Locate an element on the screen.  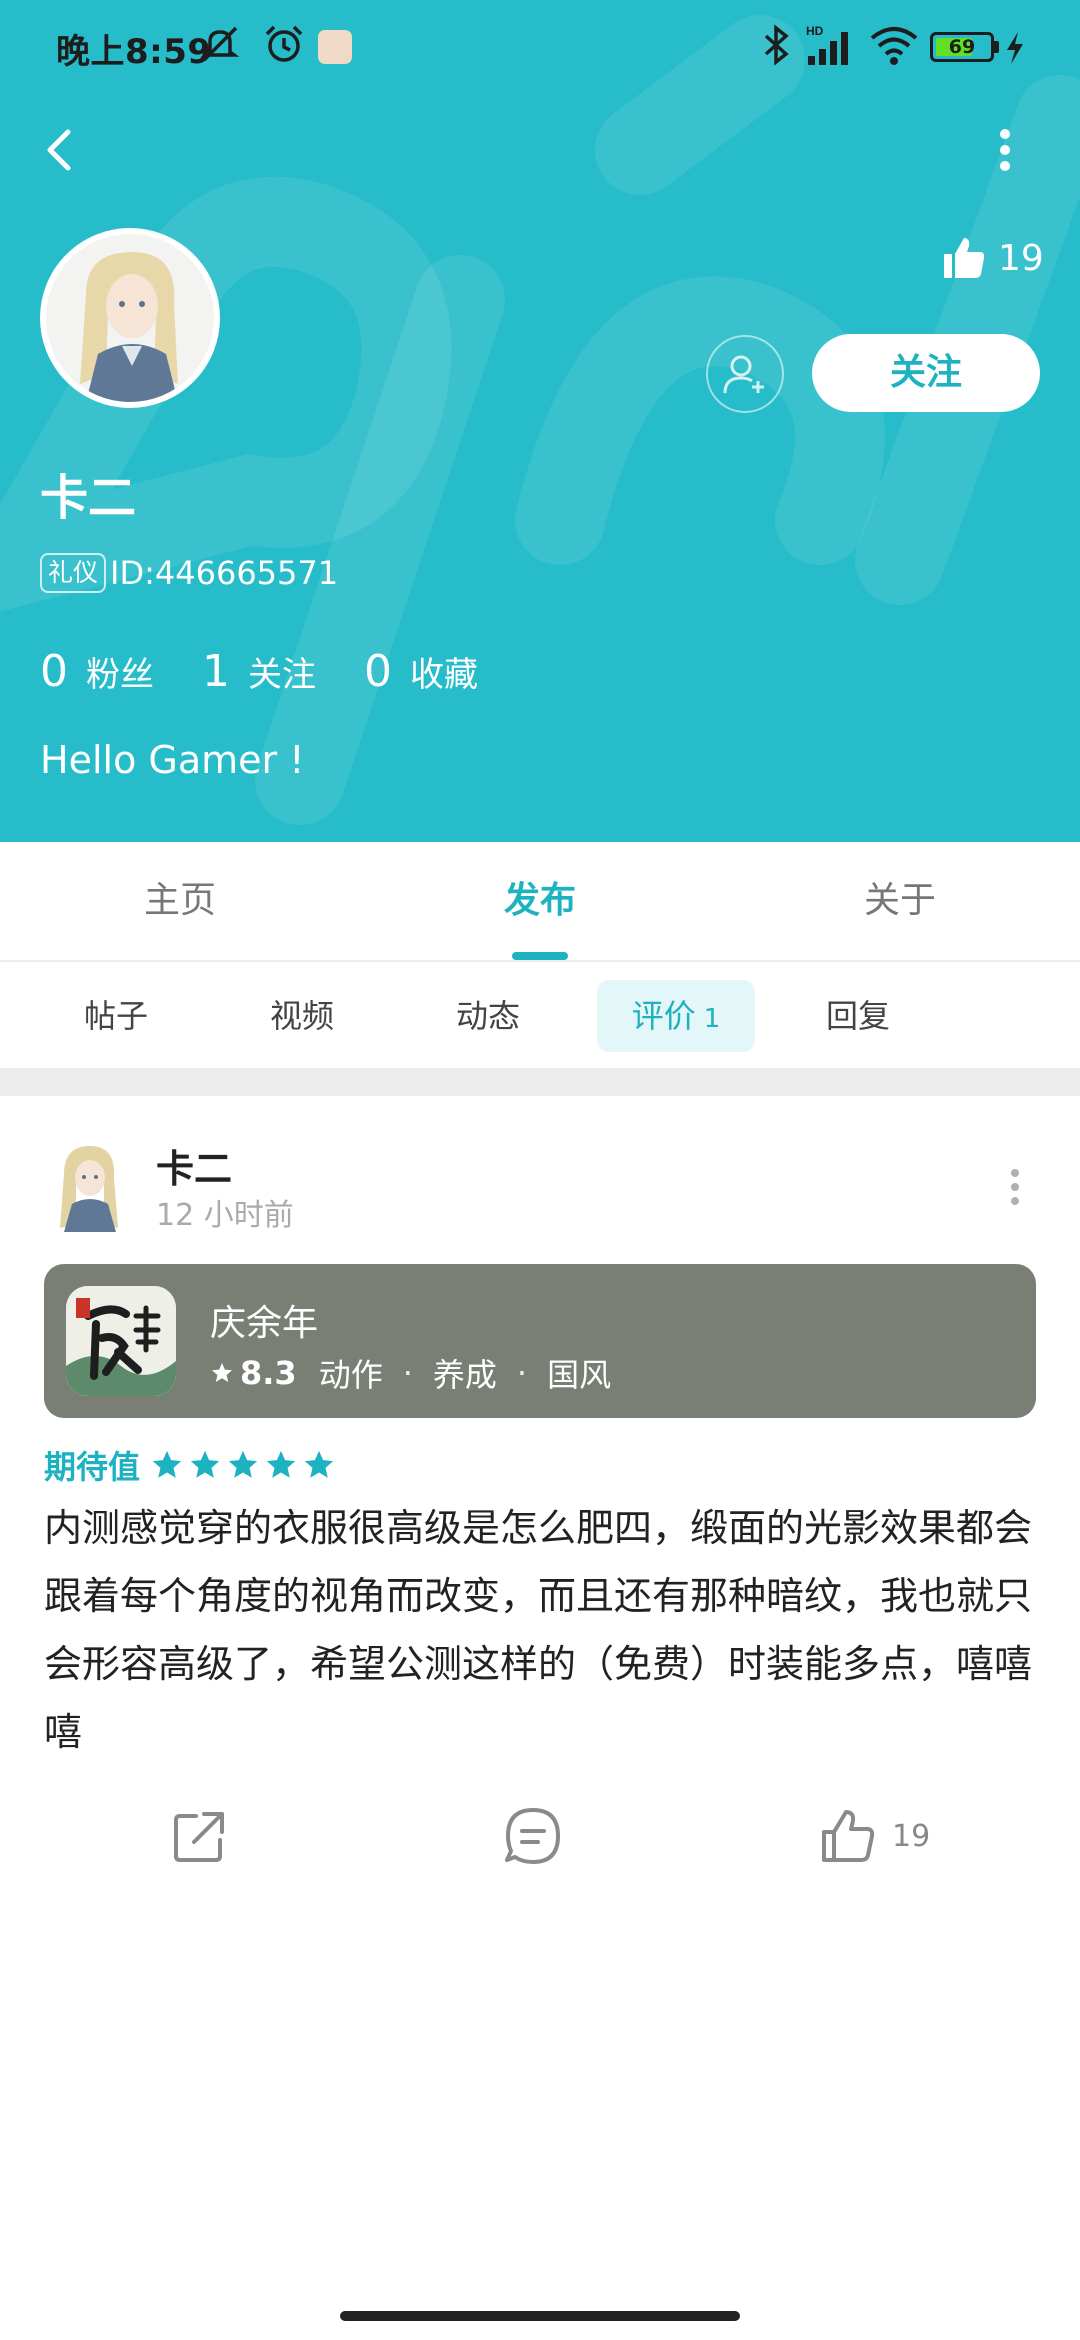
subtab-threads: 帖子 is located at coordinates (116, 1016).